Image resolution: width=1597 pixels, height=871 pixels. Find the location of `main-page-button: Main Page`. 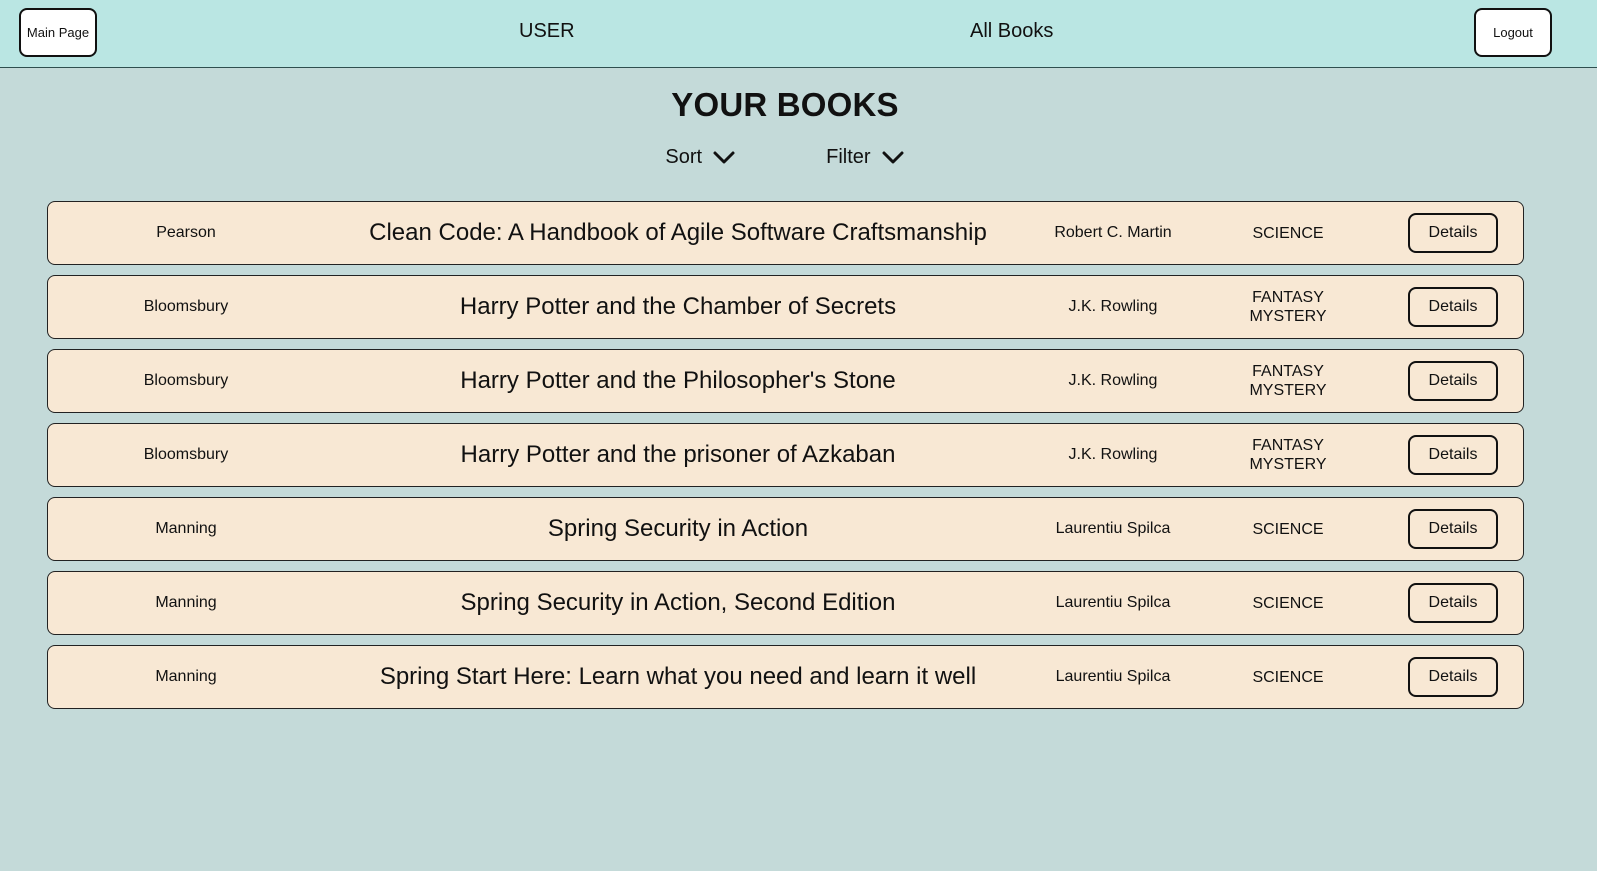

main-page-button: Main Page is located at coordinates (58, 32).